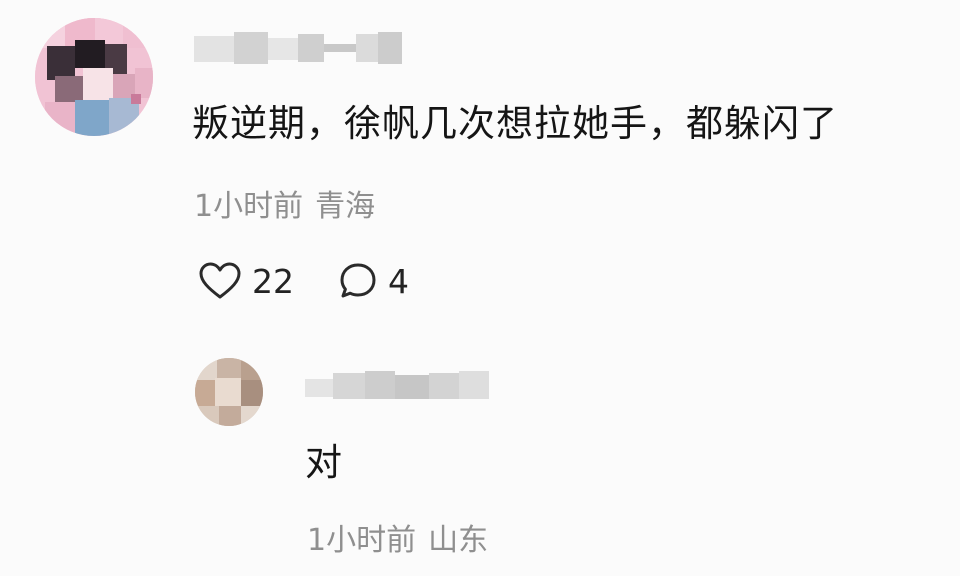  What do you see at coordinates (458, 540) in the screenshot?
I see `reply-location: 山东` at bounding box center [458, 540].